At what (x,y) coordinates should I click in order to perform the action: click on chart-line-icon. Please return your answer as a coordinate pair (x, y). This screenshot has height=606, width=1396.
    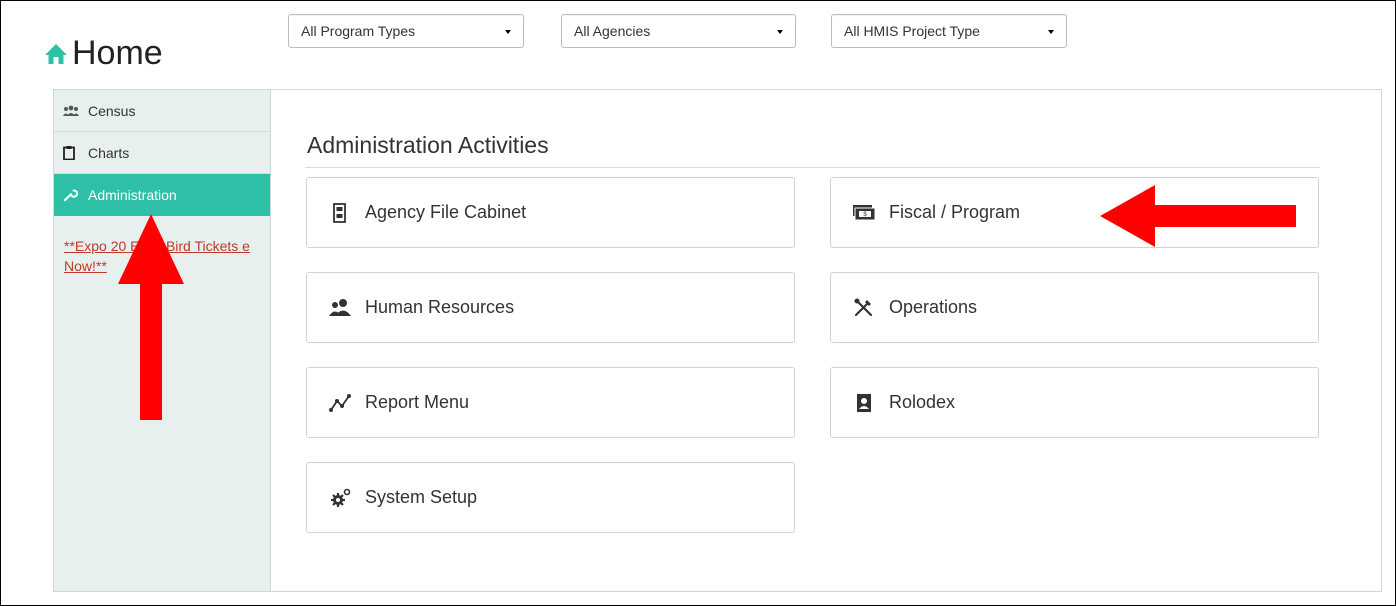
    Looking at the image, I should click on (340, 402).